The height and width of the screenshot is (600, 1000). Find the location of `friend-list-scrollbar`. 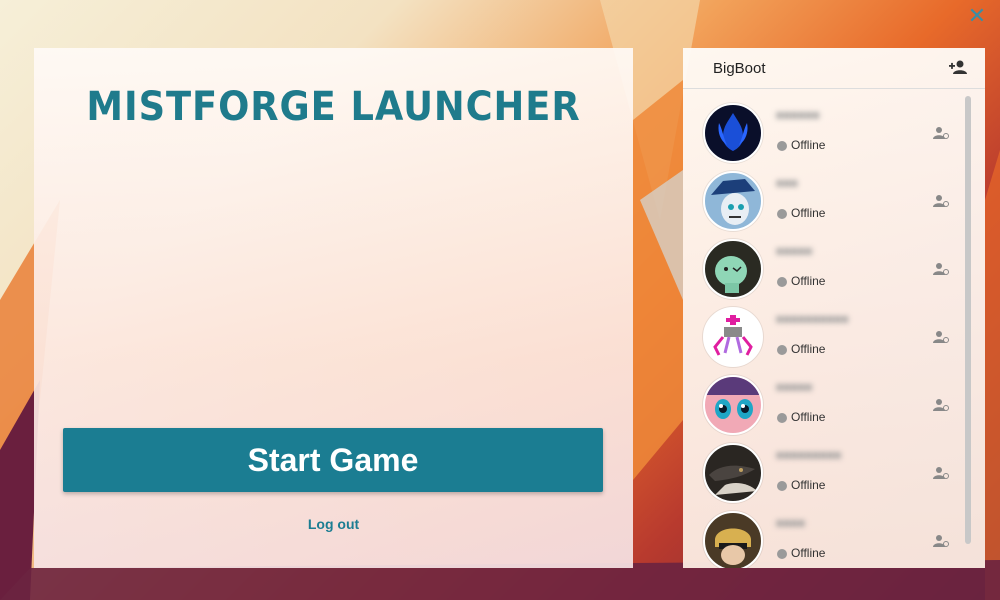

friend-list-scrollbar is located at coordinates (968, 320).